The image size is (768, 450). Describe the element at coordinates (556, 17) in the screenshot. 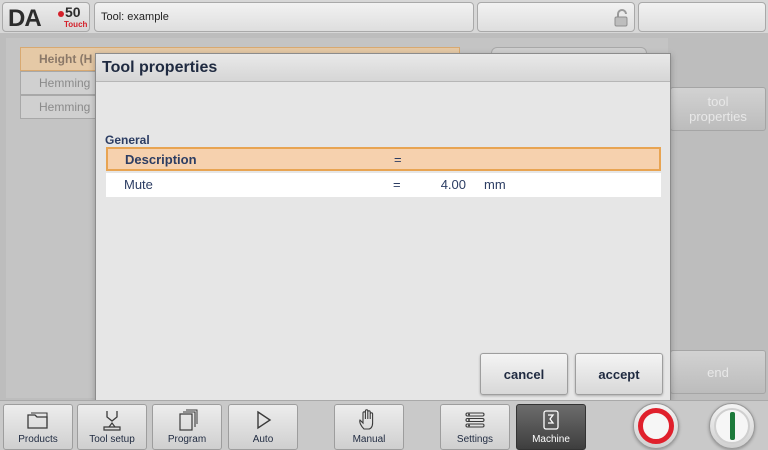

I see `lock-status` at that location.